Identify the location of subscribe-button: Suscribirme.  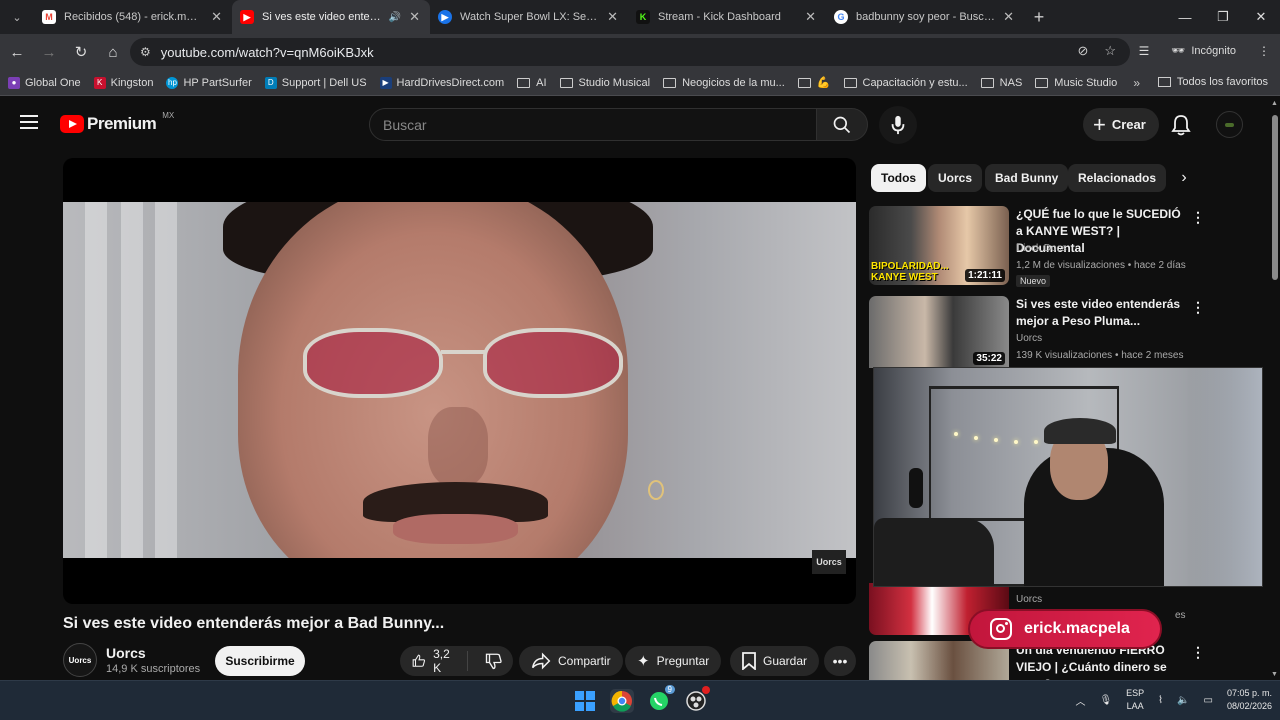
(260, 661).